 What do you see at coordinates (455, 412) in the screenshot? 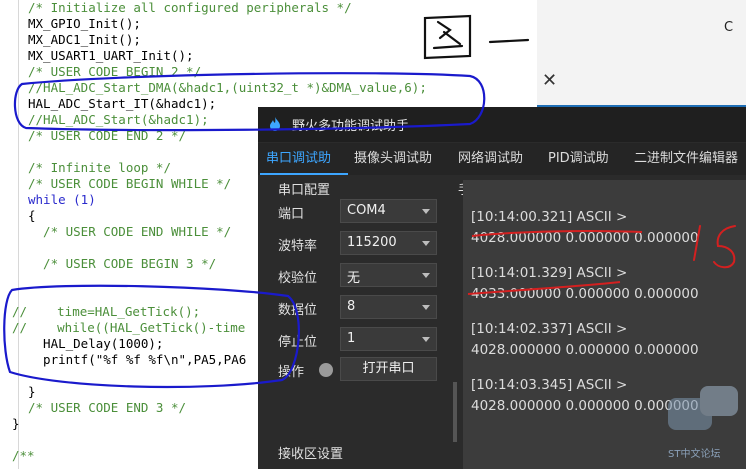
I see `config-scrollbar` at bounding box center [455, 412].